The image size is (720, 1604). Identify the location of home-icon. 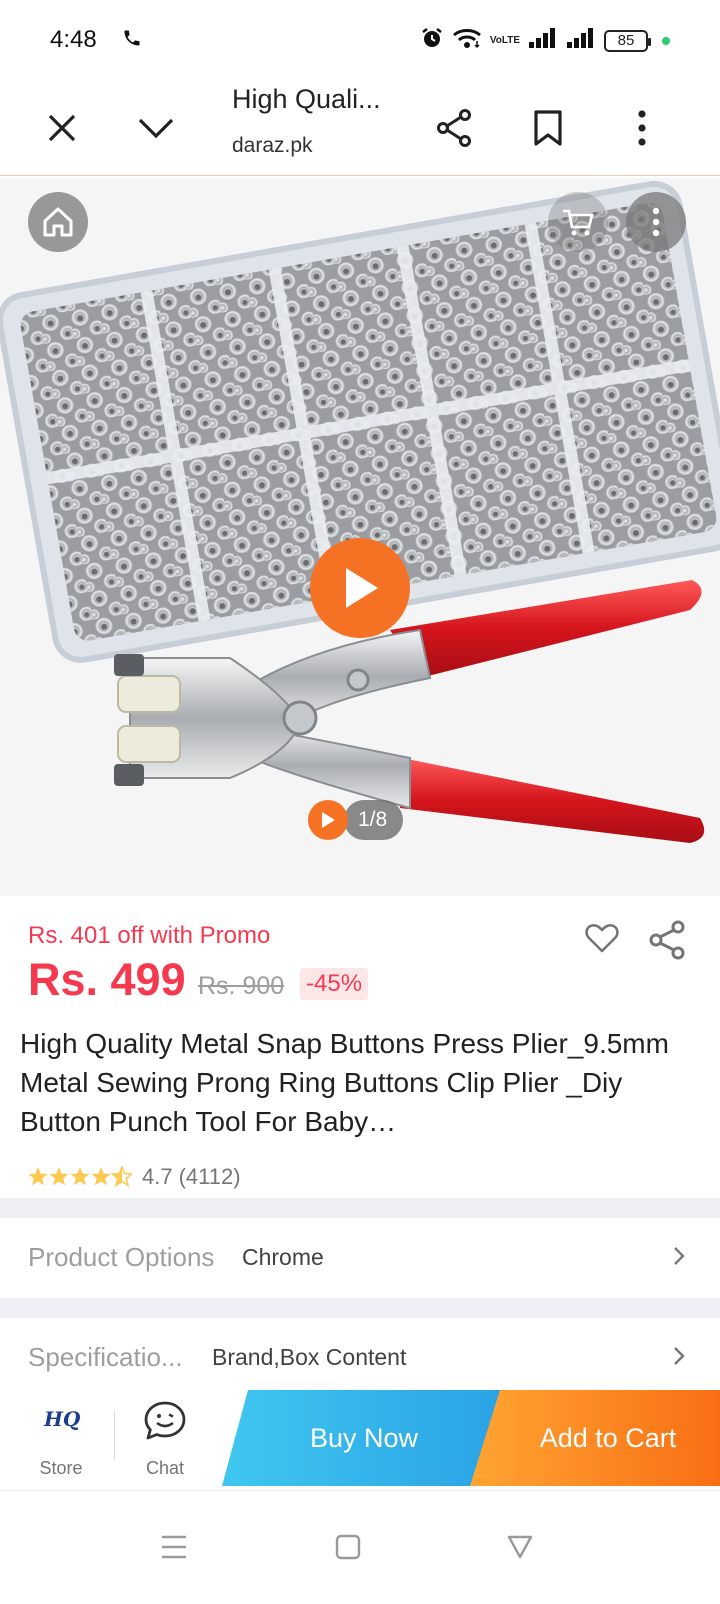
(58, 222).